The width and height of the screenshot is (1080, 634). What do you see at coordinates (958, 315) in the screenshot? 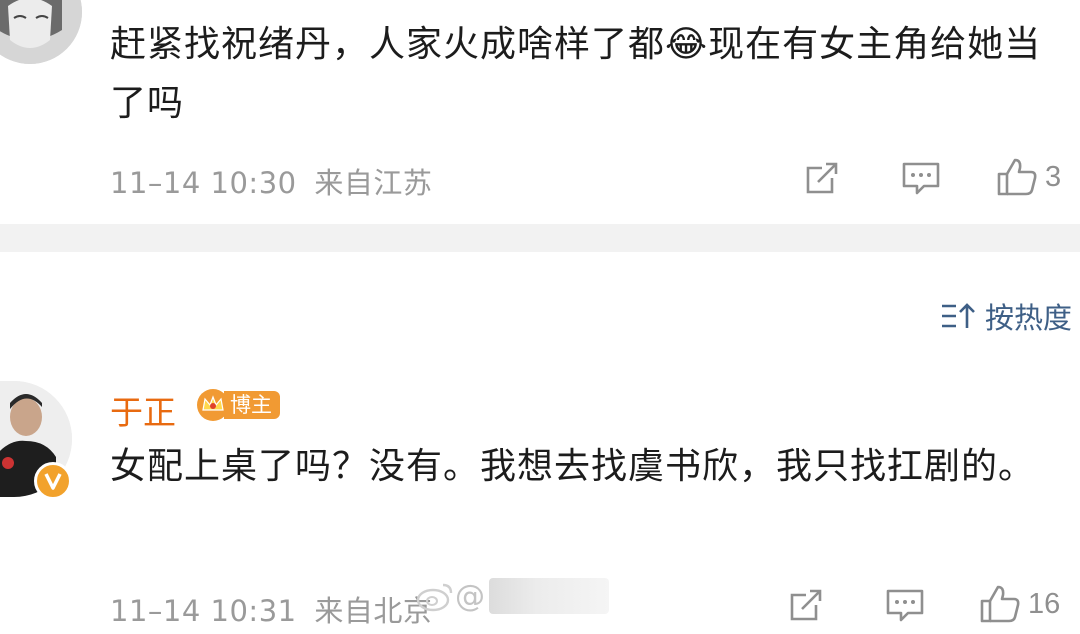
I see `sort-icon` at bounding box center [958, 315].